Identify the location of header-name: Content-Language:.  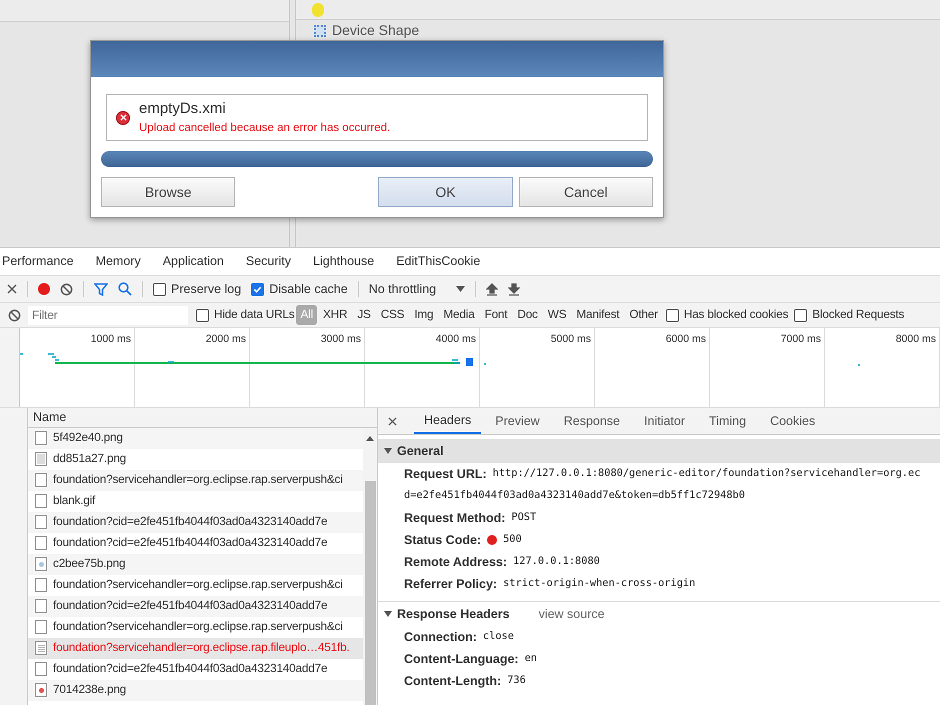
(461, 659).